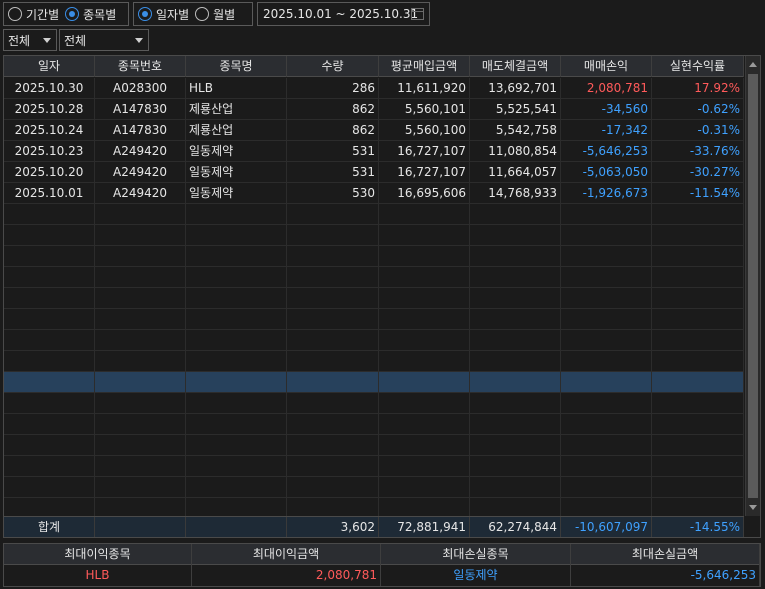  Describe the element at coordinates (424, 172) in the screenshot. I see `cell-avg-buy: 16,727,107` at that location.